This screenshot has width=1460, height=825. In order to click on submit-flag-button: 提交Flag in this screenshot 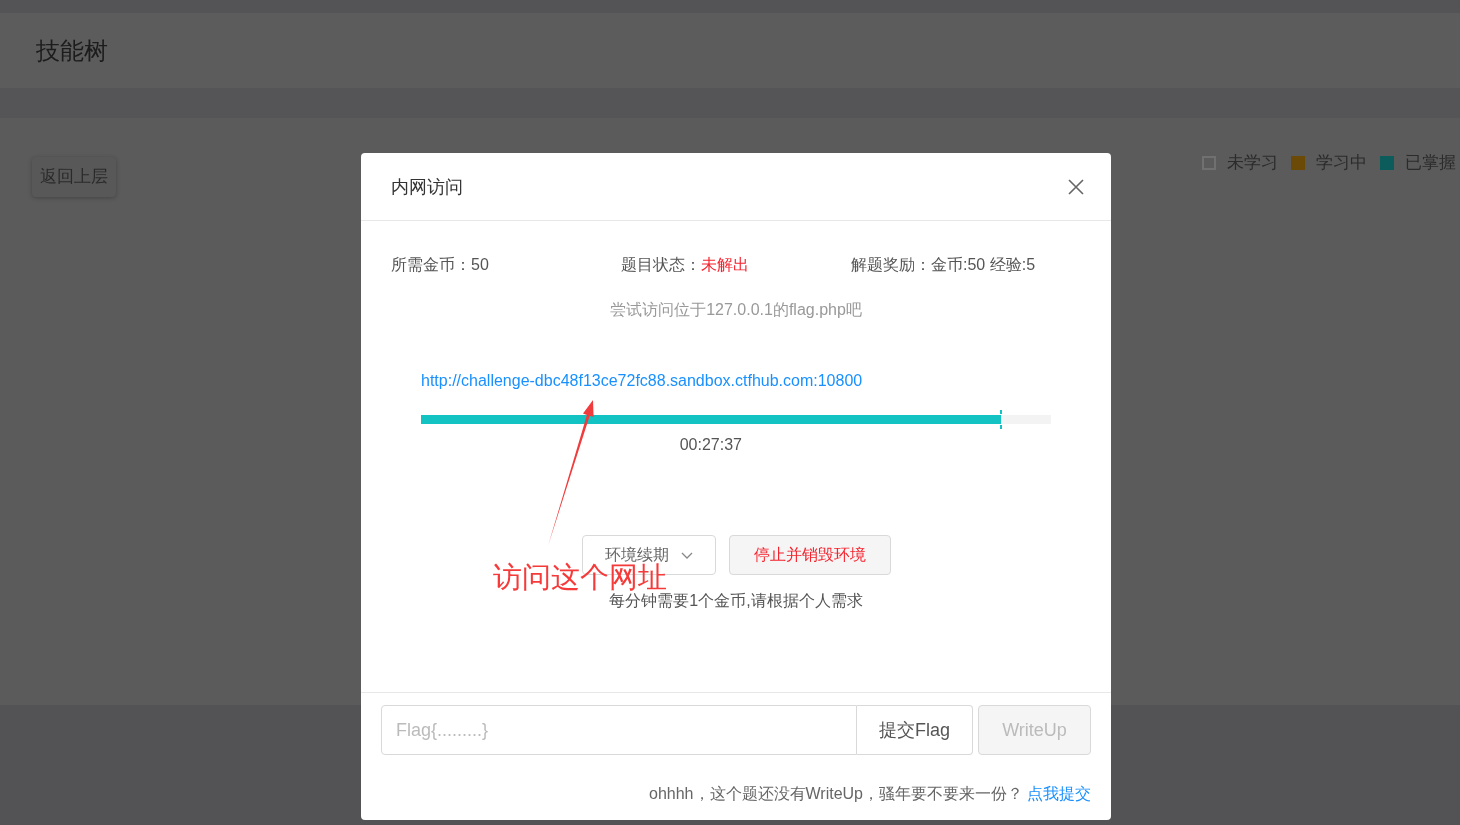, I will do `click(915, 730)`.